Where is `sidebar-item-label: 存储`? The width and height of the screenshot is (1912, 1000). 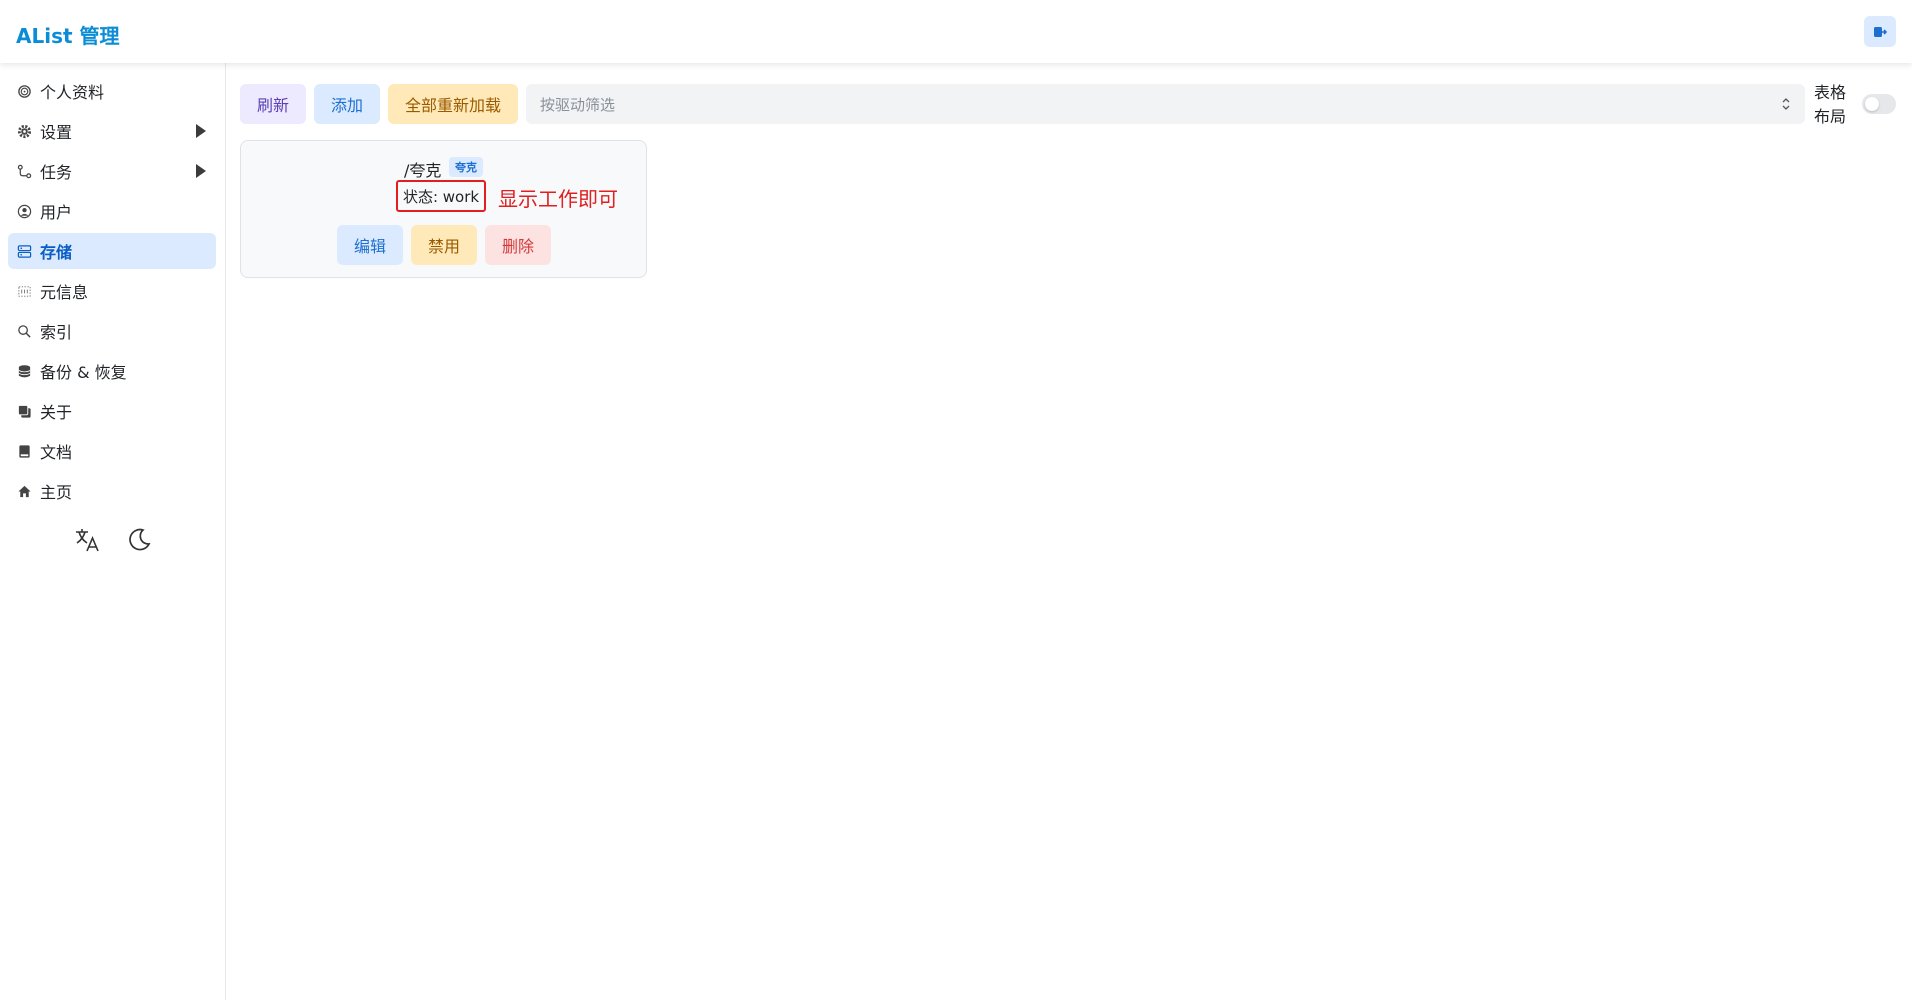
sidebar-item-label: 存储 is located at coordinates (56, 252).